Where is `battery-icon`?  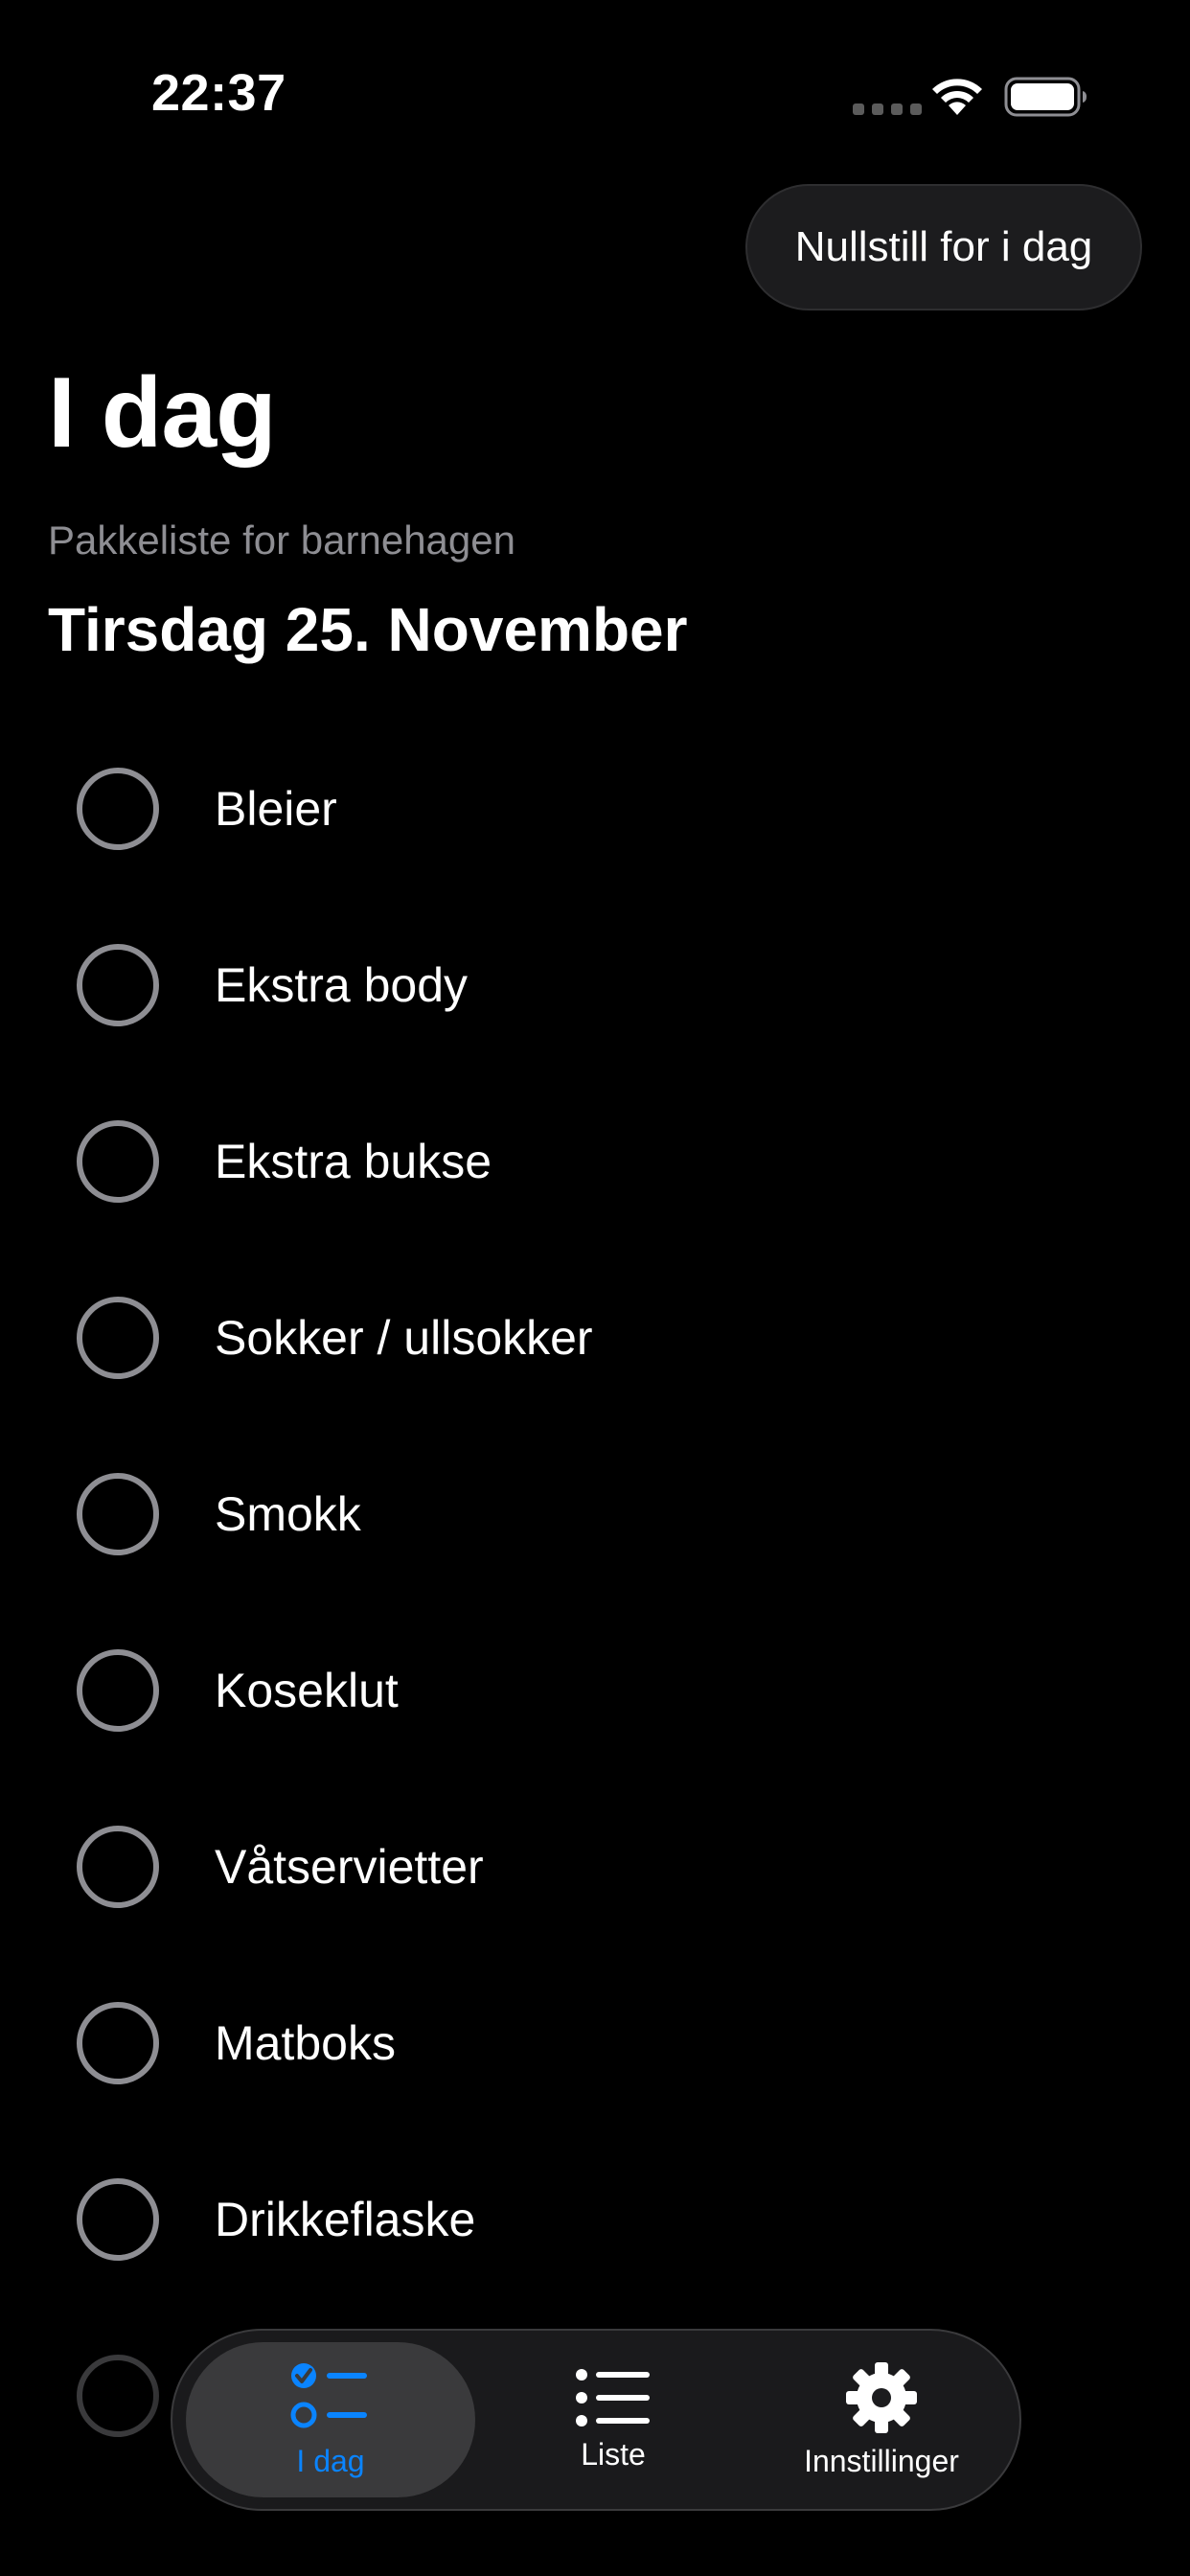
battery-icon is located at coordinates (1046, 99).